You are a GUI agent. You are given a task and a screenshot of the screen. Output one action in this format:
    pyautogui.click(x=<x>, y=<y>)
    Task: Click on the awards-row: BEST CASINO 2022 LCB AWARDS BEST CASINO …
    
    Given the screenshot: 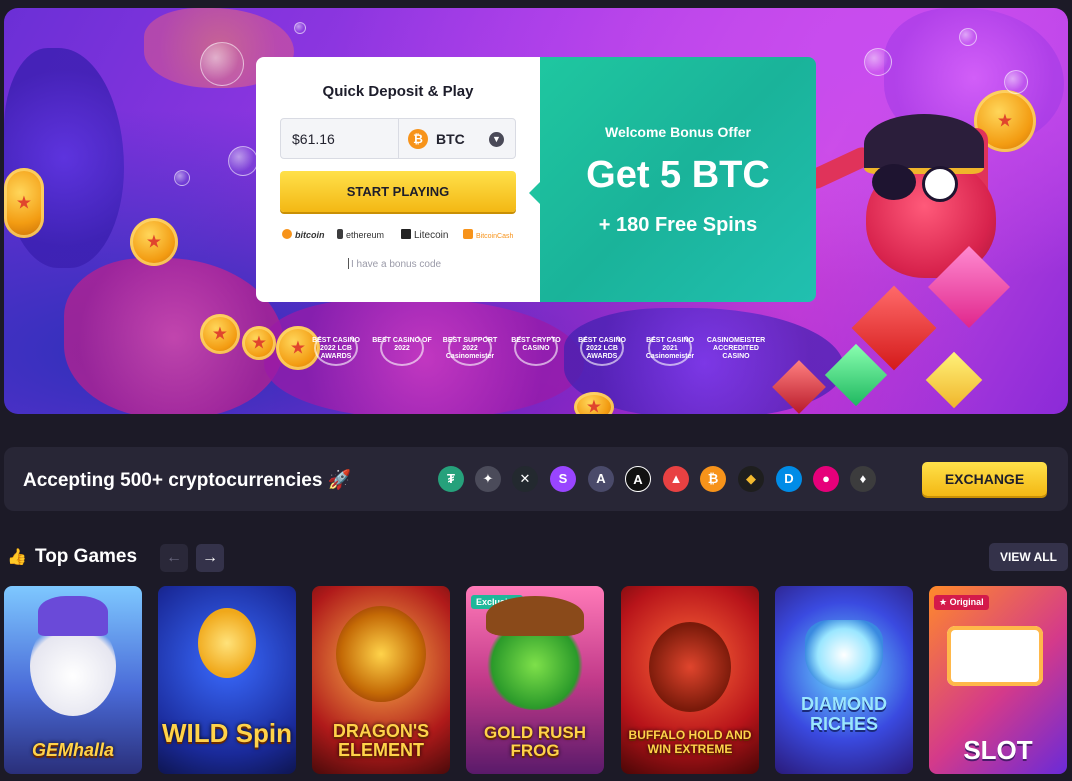 What is the action you would take?
    pyautogui.click(x=541, y=352)
    